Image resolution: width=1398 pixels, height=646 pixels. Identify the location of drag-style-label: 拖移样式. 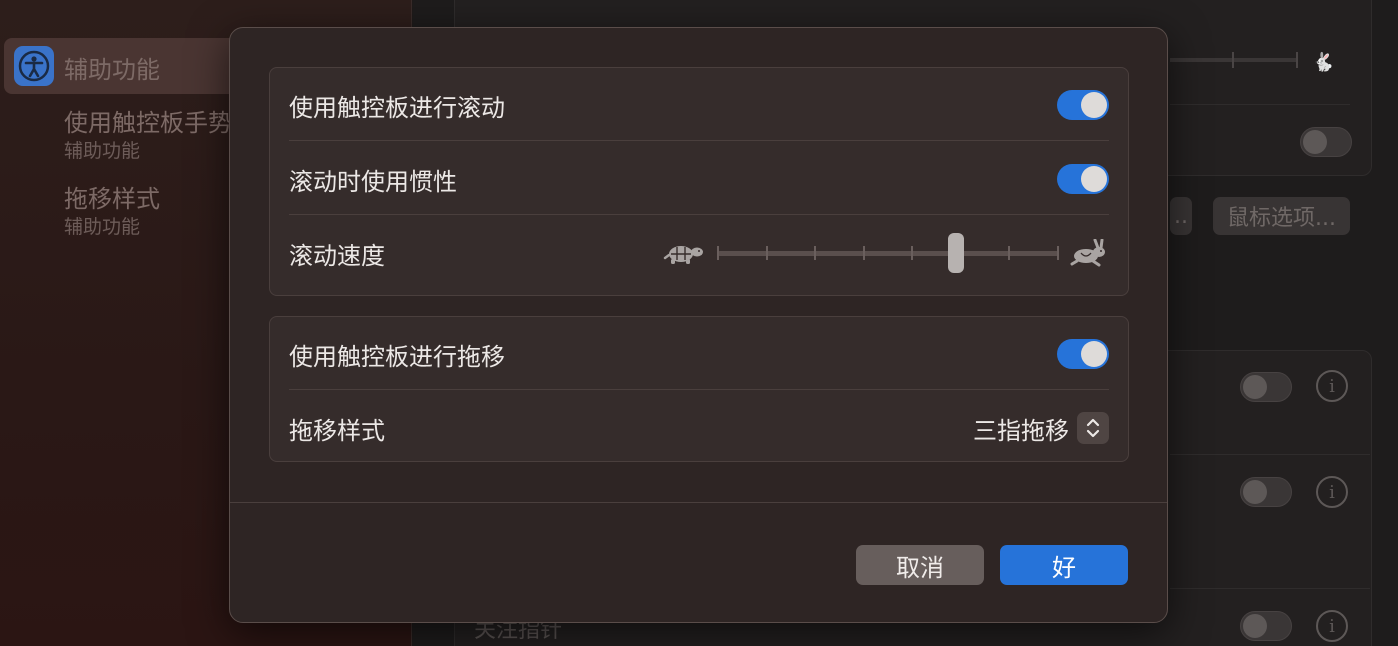
(337, 430).